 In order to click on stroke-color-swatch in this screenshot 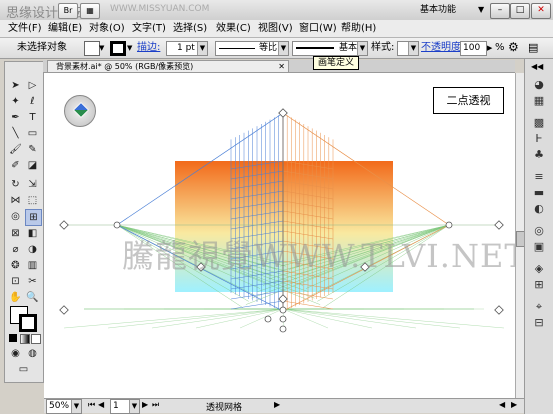, I will do `click(28, 323)`.